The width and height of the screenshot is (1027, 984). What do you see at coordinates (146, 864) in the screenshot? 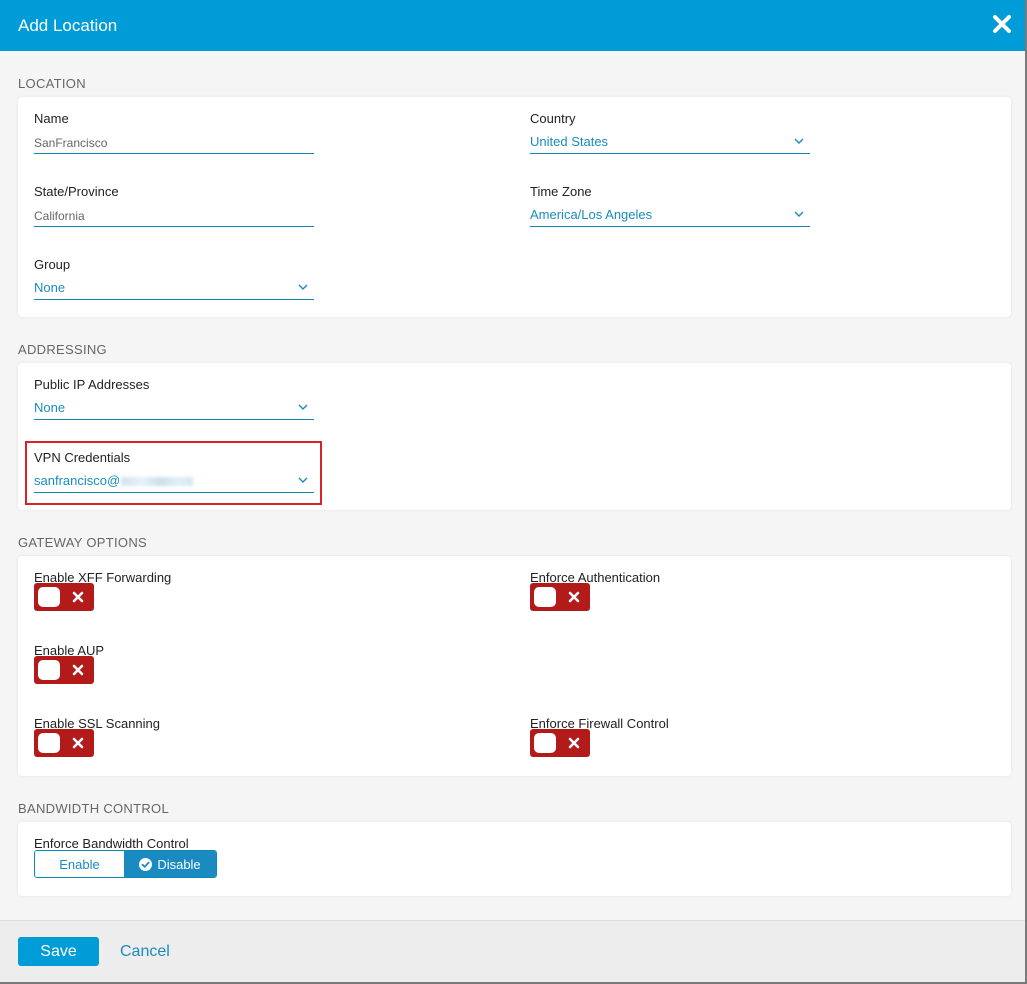
I see `check-circle-icon` at bounding box center [146, 864].